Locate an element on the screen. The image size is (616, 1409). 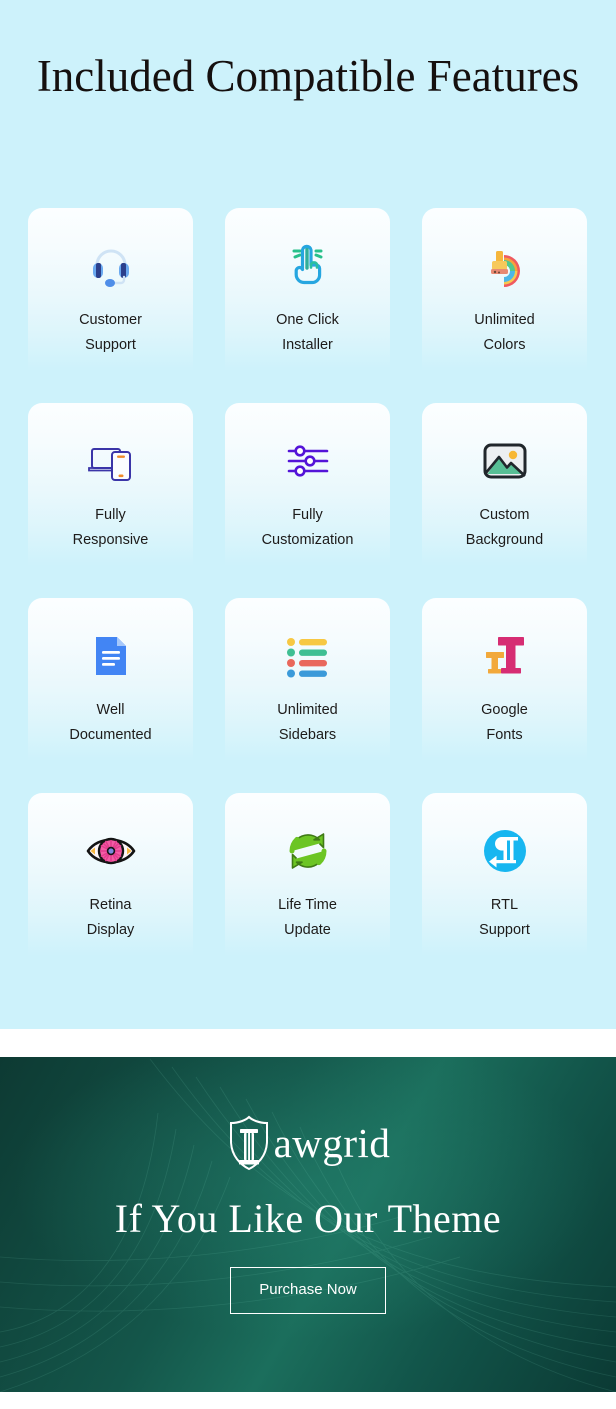
feature-card-unlimited-colors: Unlimited Colors is located at coordinates (504, 289).